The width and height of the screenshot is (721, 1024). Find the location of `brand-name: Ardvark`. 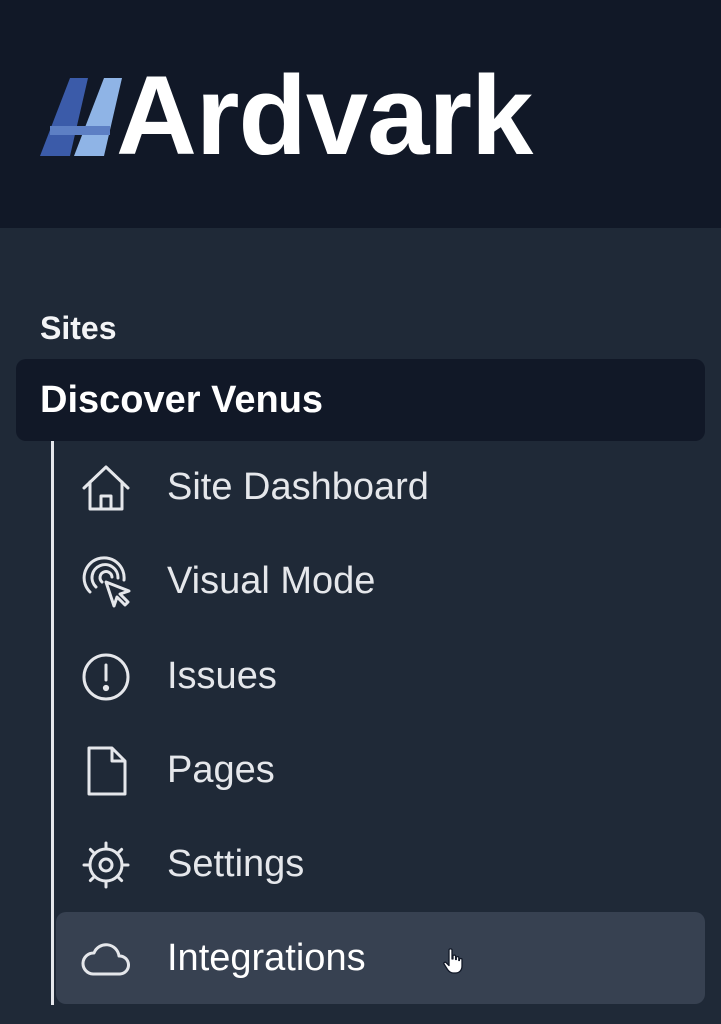

brand-name: Ardvark is located at coordinates (324, 116).